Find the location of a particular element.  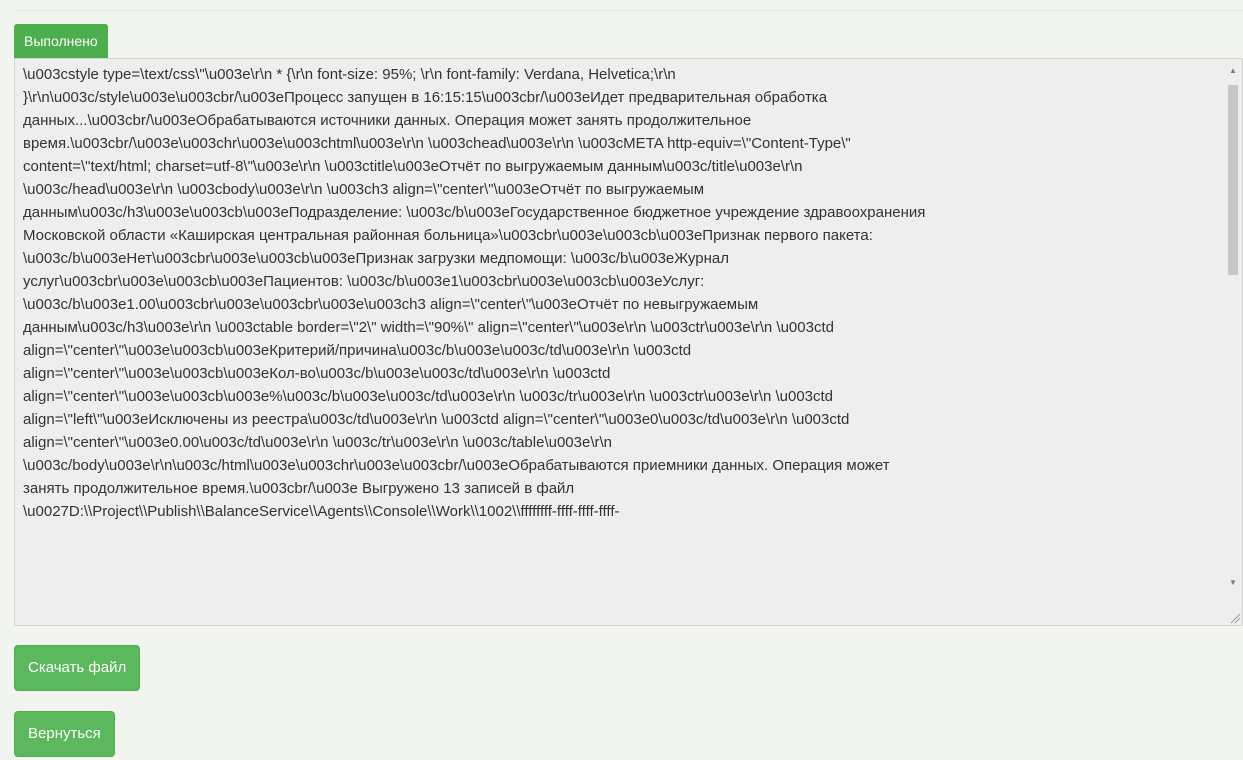

top-divider is located at coordinates (628, 10).